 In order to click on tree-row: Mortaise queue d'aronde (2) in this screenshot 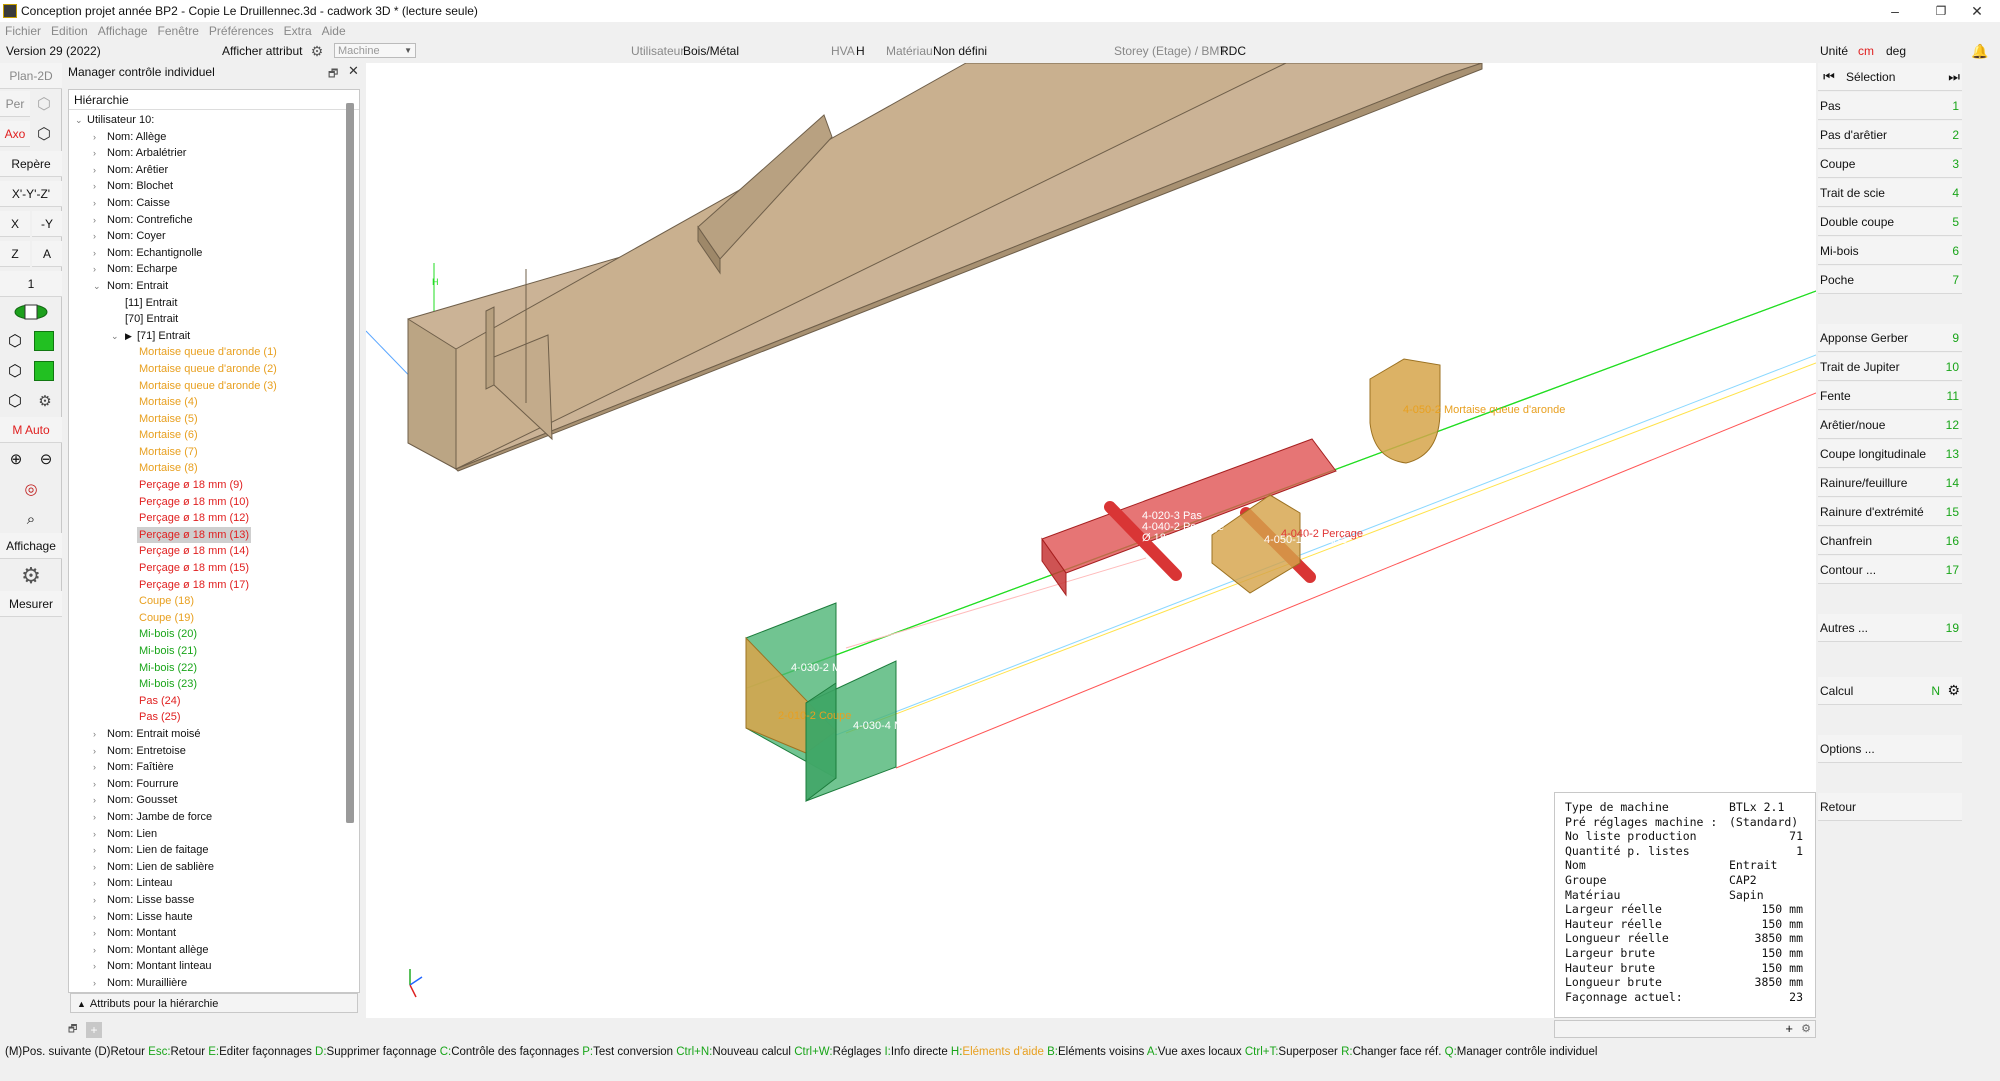, I will do `click(206, 369)`.